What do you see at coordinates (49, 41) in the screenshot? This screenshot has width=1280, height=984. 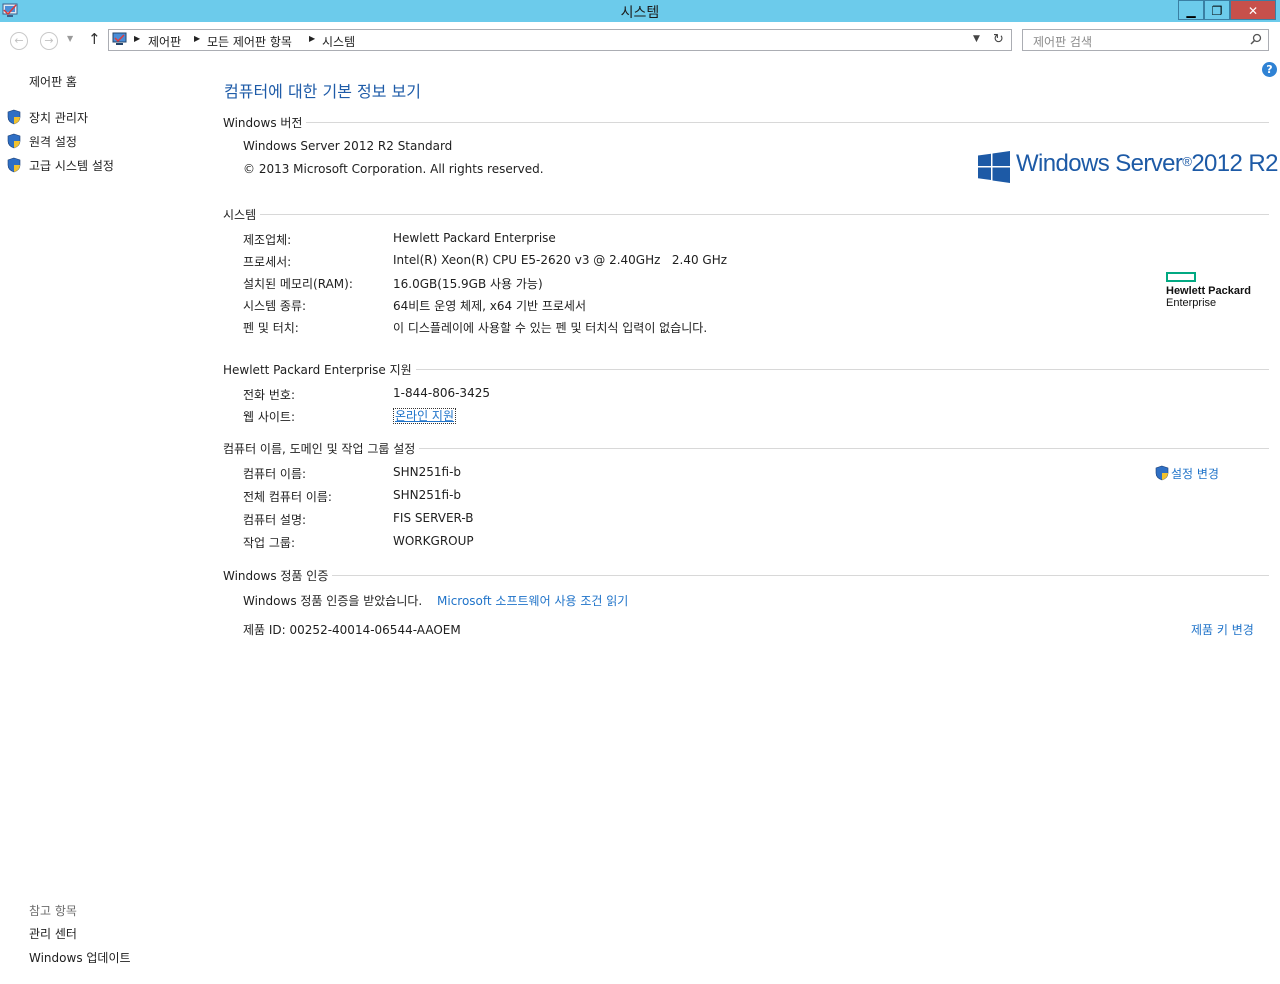 I see `forward-arrow-icon: →` at bounding box center [49, 41].